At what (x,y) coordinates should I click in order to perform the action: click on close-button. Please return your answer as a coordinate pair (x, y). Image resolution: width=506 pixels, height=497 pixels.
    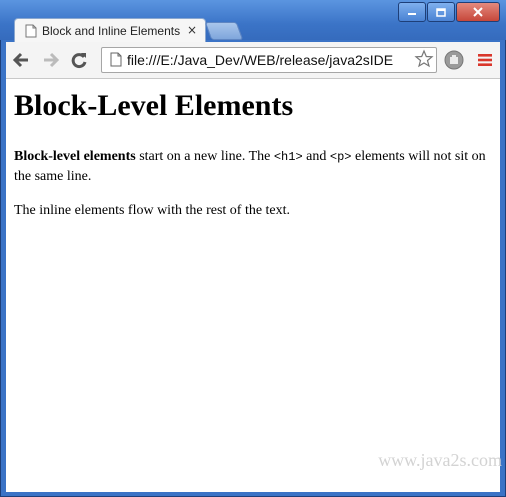
    Looking at the image, I should click on (478, 12).